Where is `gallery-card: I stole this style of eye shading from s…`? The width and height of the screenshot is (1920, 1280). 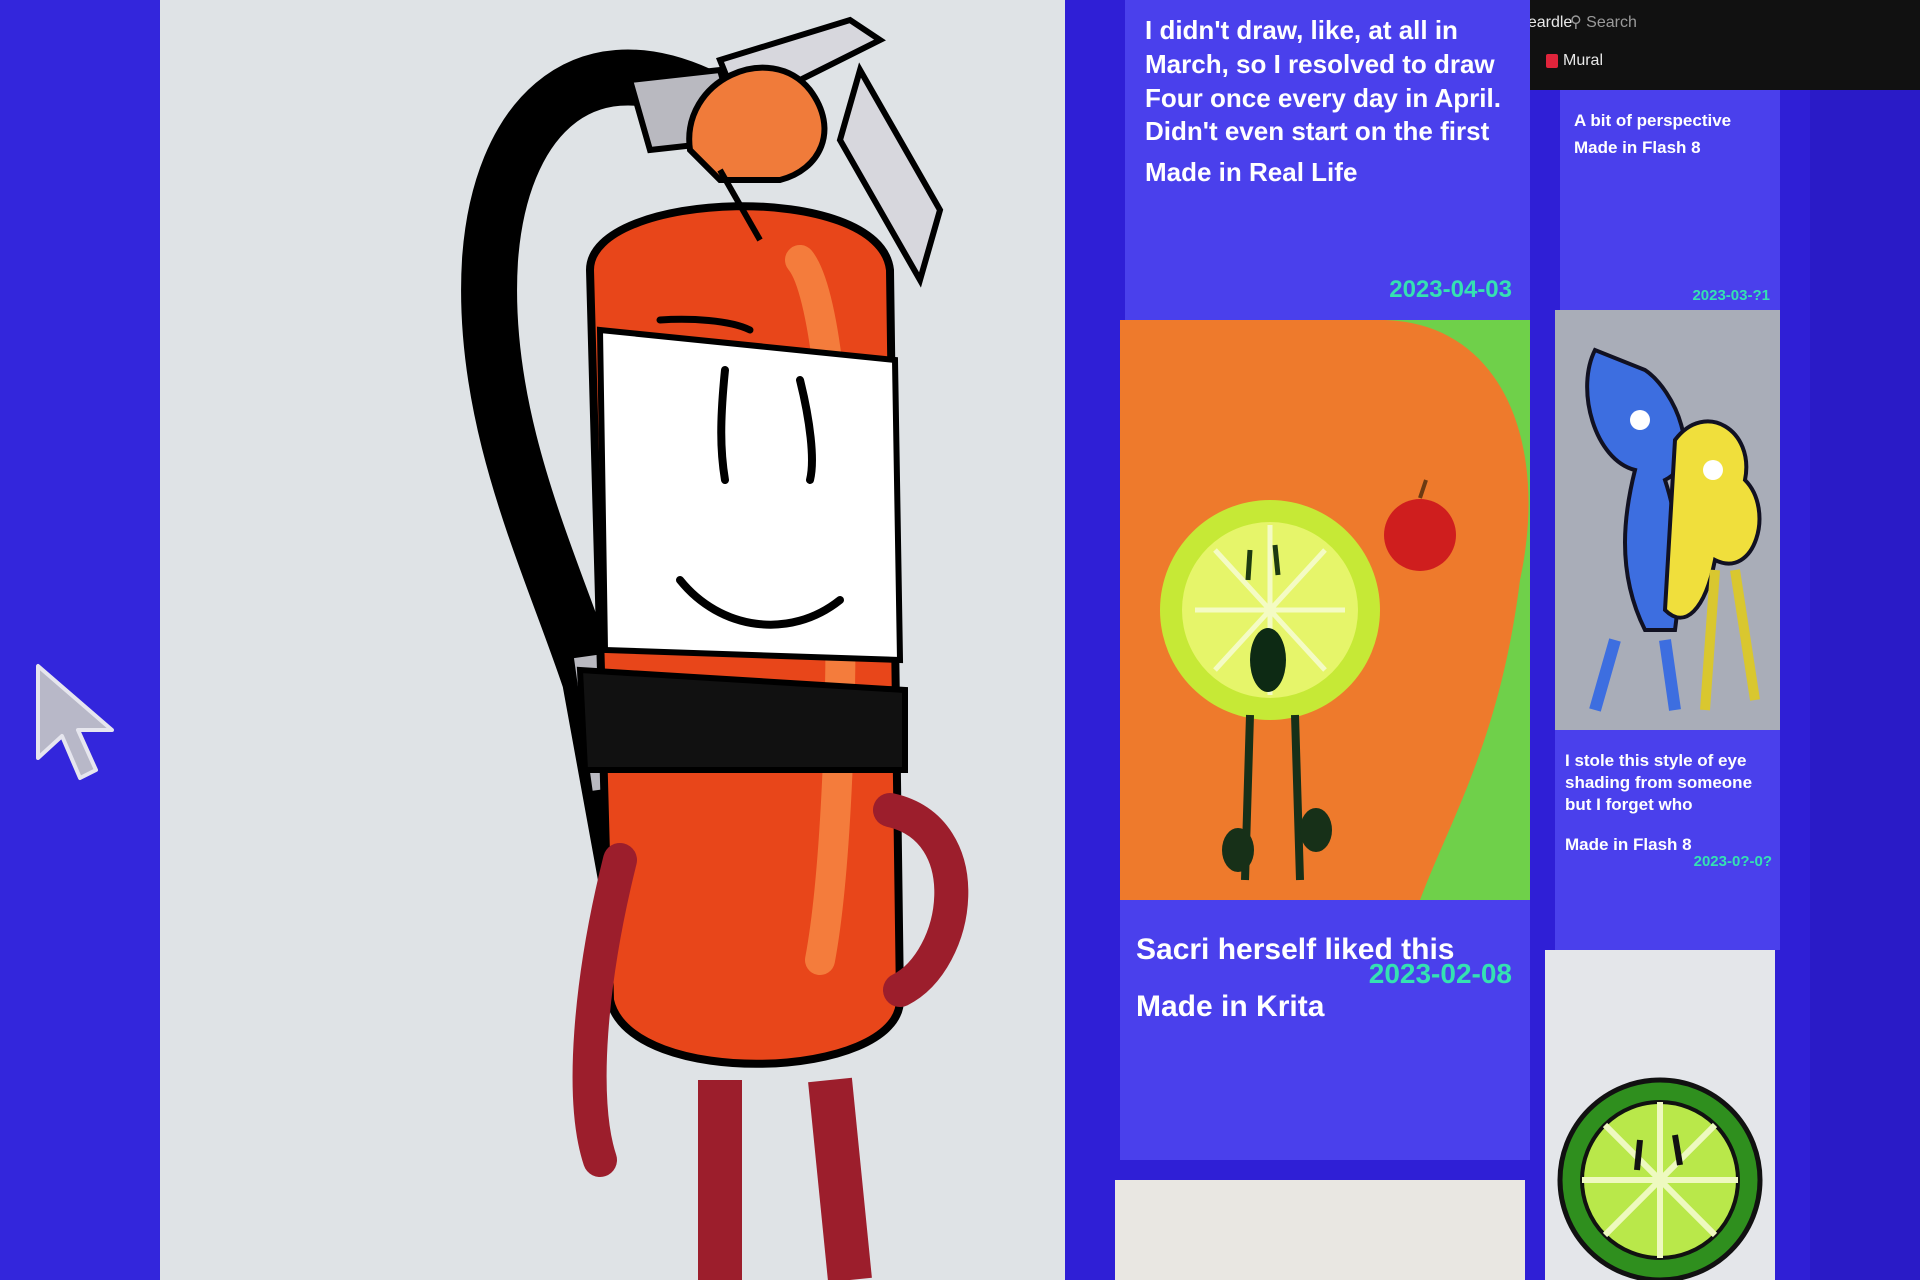 gallery-card: I stole this style of eye shading from s… is located at coordinates (1667, 630).